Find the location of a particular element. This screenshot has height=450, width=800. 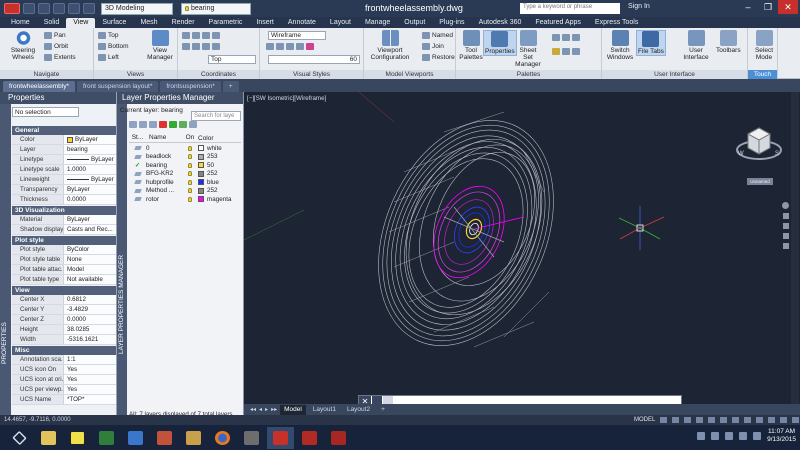

tab-surface: Surface is located at coordinates (114, 23).